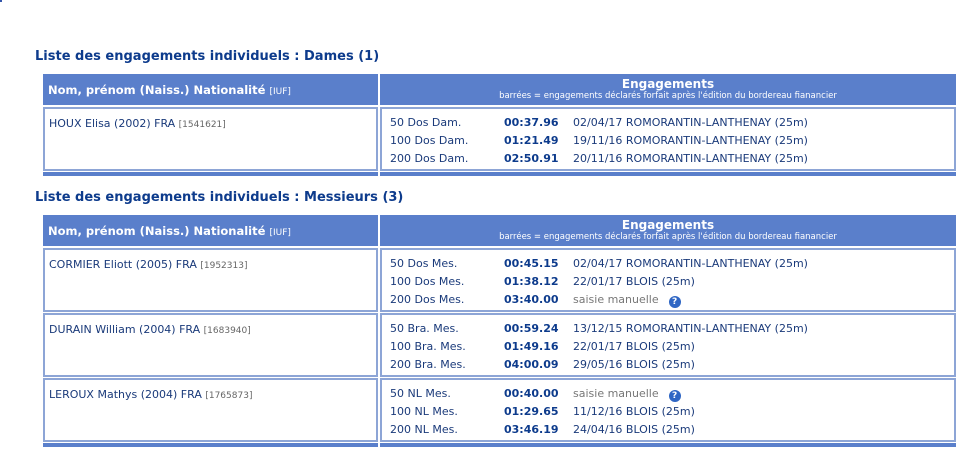 This screenshot has height=454, width=971. I want to click on entry-detail: 13/12/15 ROMORANTIN-LANTHENAY (25m), so click(690, 328).